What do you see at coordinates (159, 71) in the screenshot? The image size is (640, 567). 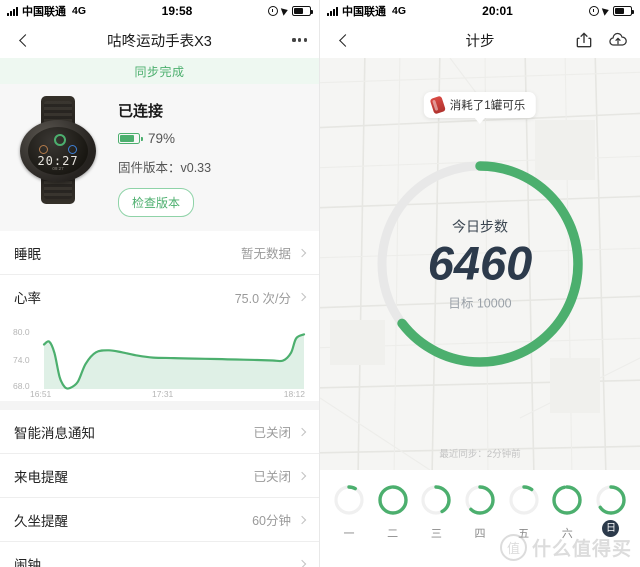 I see `sync-status-banner: 同步完成` at bounding box center [159, 71].